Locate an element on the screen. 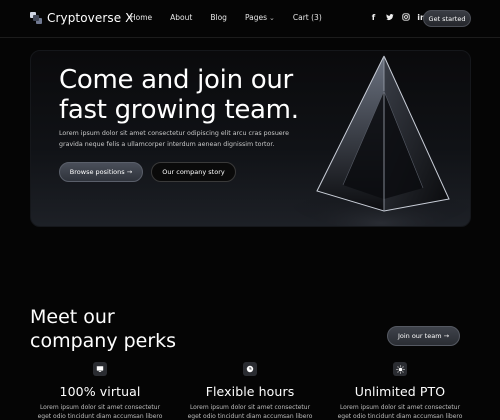  facebook-icon: f is located at coordinates (373, 18).